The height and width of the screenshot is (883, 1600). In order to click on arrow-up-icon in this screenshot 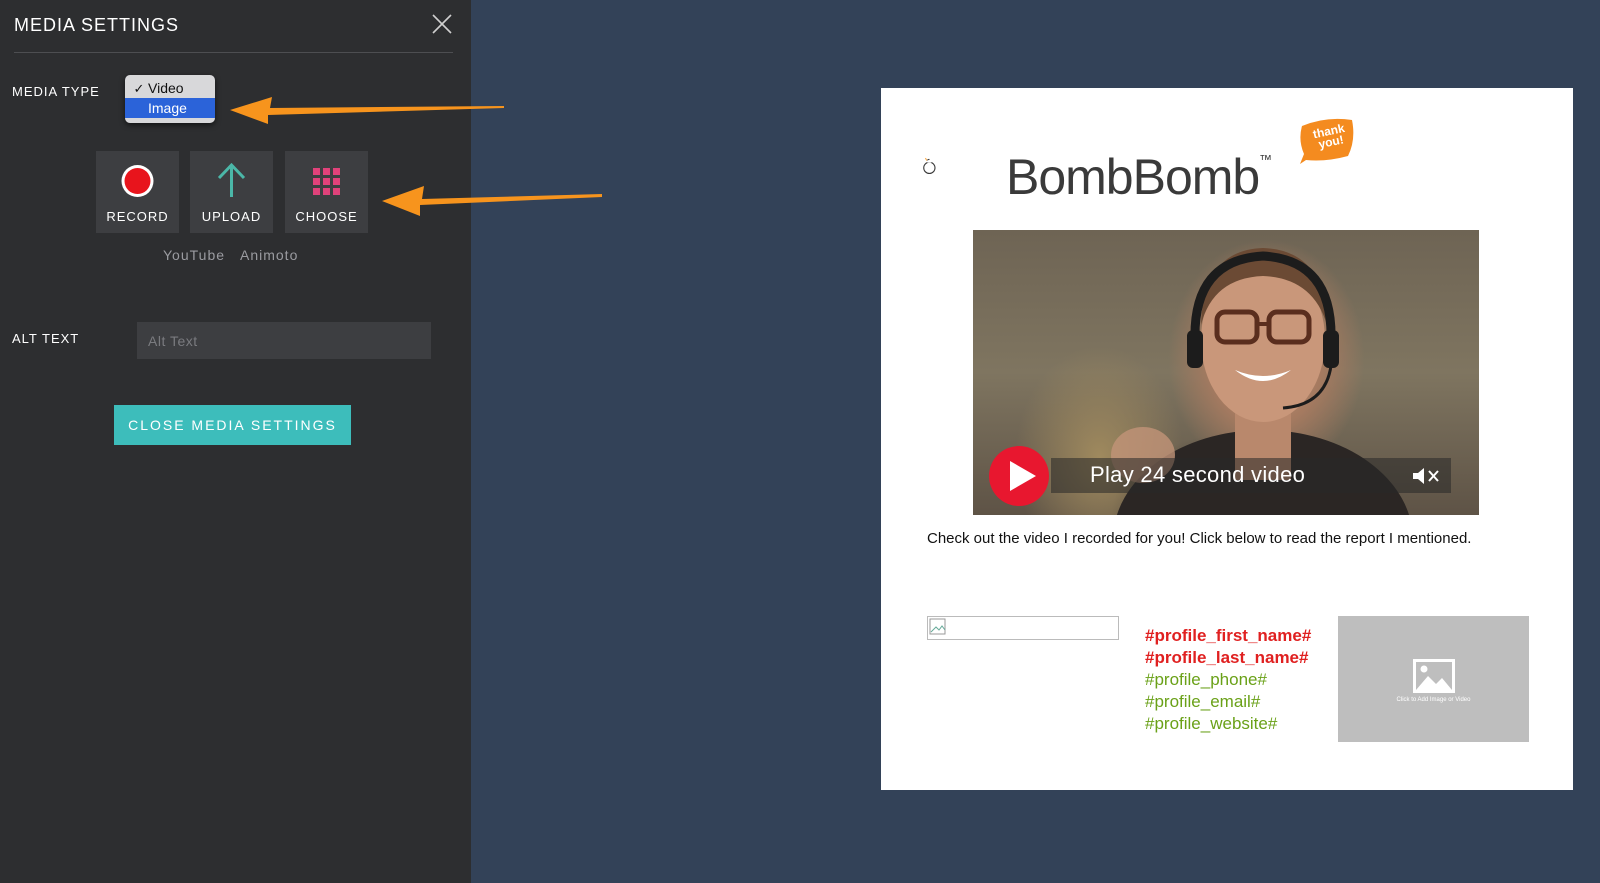, I will do `click(231, 179)`.